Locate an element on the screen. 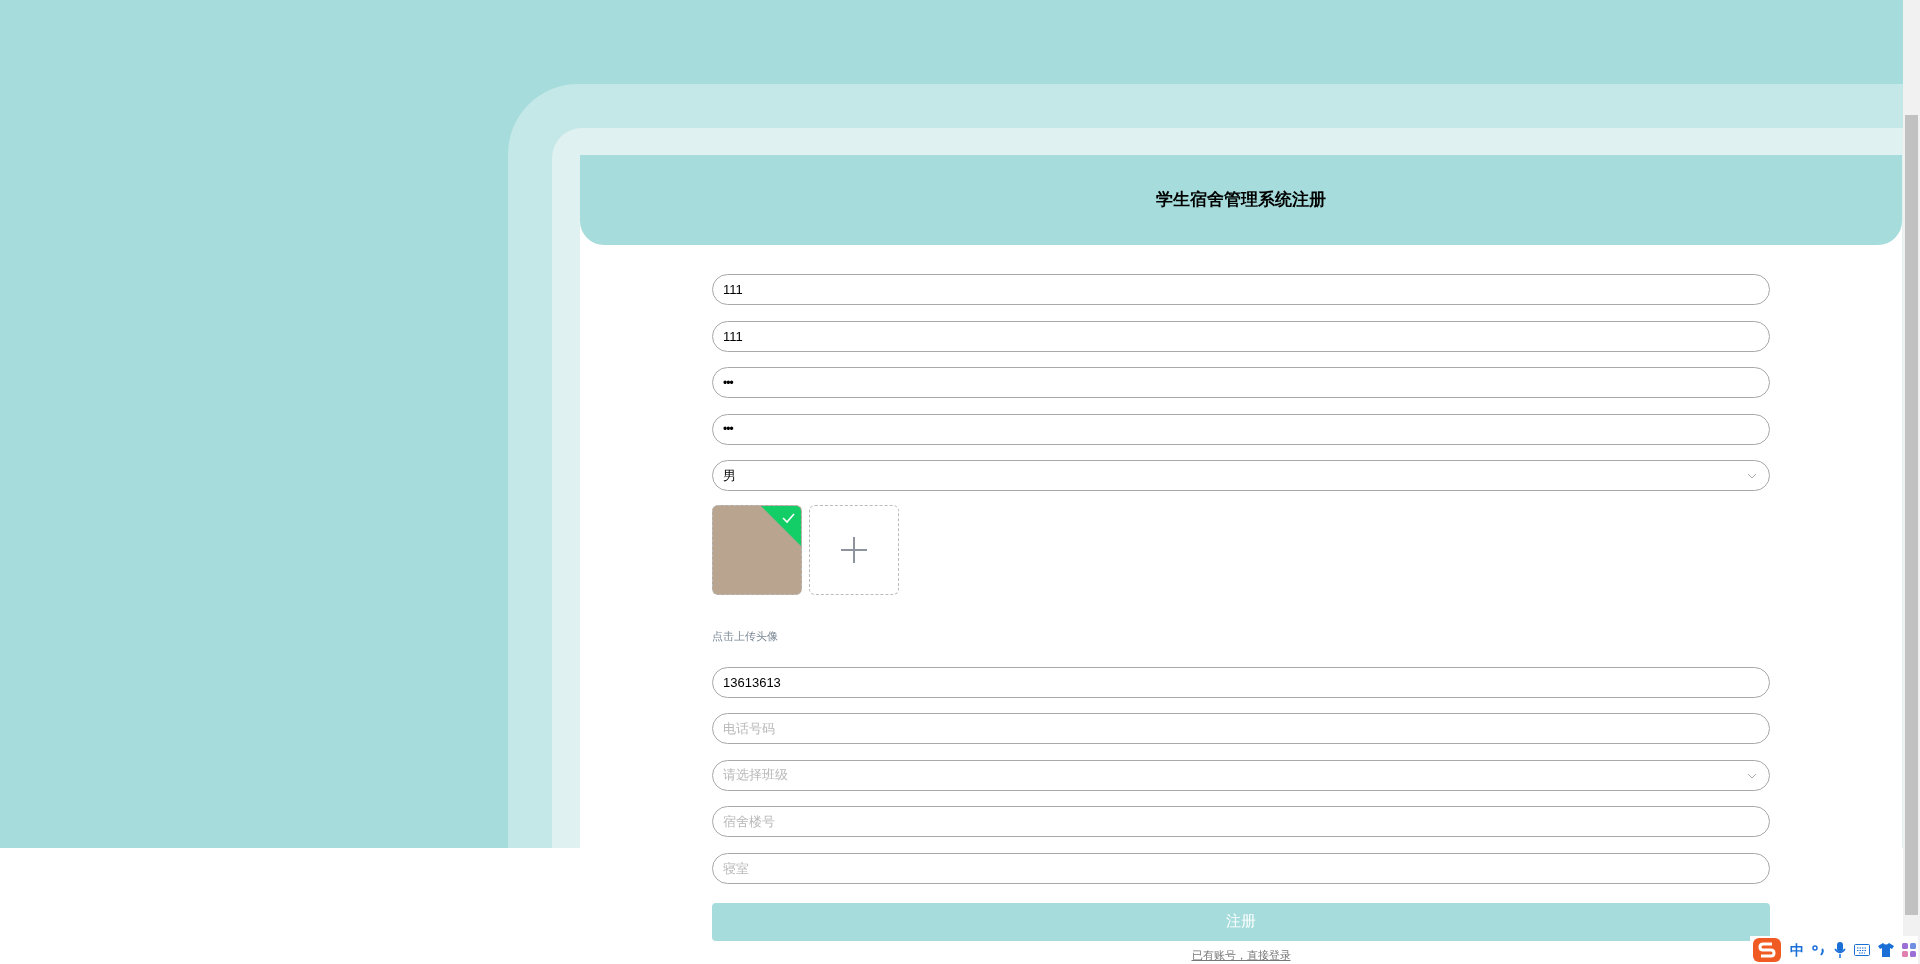  plus-icon is located at coordinates (854, 550).